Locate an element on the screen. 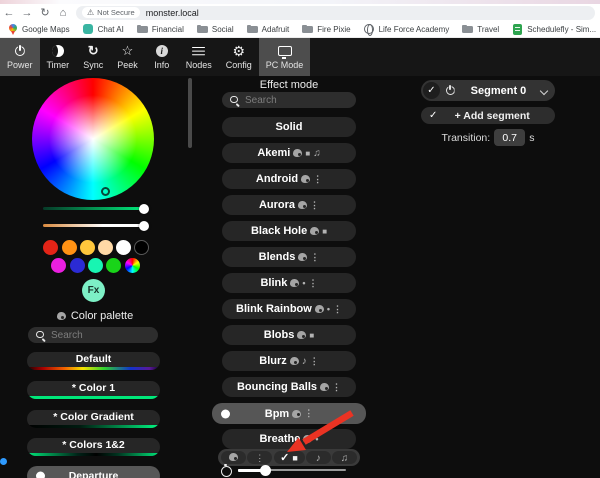  color-wheel is located at coordinates (93, 139).